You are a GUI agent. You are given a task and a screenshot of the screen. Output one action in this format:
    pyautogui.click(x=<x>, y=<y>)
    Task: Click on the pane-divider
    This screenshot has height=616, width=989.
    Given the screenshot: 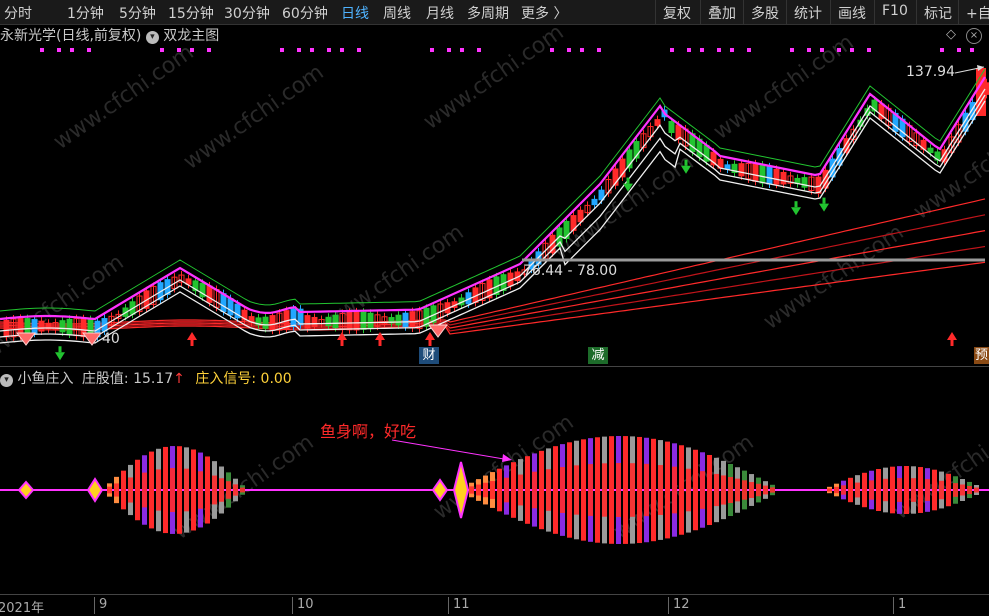 What is the action you would take?
    pyautogui.click(x=494, y=366)
    